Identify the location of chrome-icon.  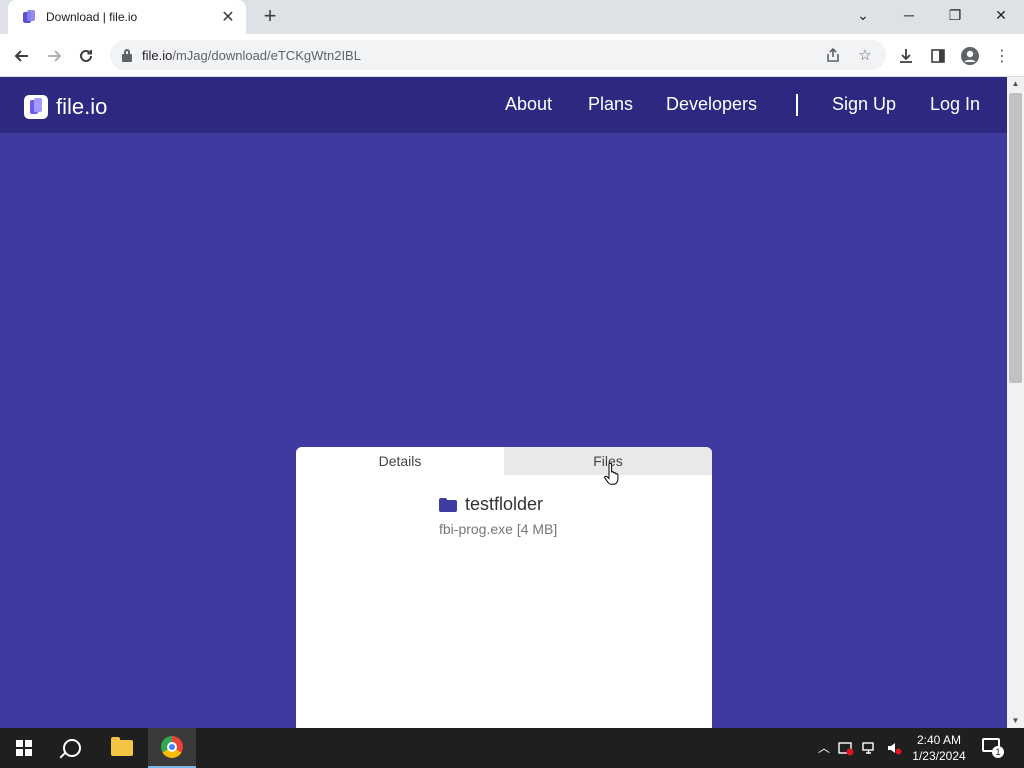
(172, 747).